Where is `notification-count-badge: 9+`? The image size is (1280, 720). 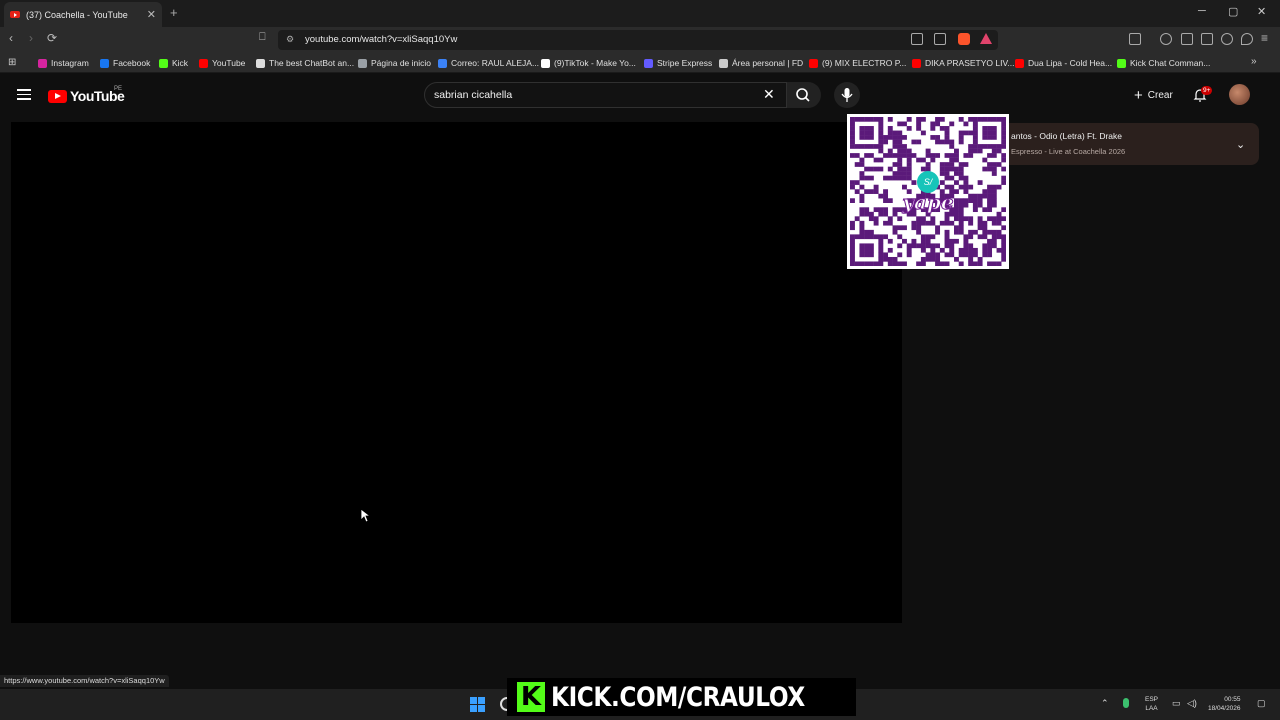
notification-count-badge: 9+ is located at coordinates (1207, 90).